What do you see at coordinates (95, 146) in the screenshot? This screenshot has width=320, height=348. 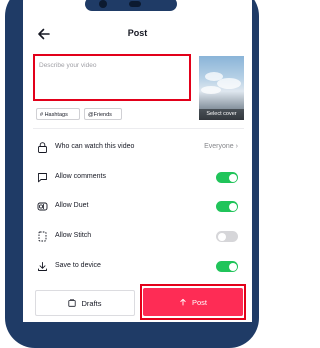 I see `privacy-label: Who can watch this video` at bounding box center [95, 146].